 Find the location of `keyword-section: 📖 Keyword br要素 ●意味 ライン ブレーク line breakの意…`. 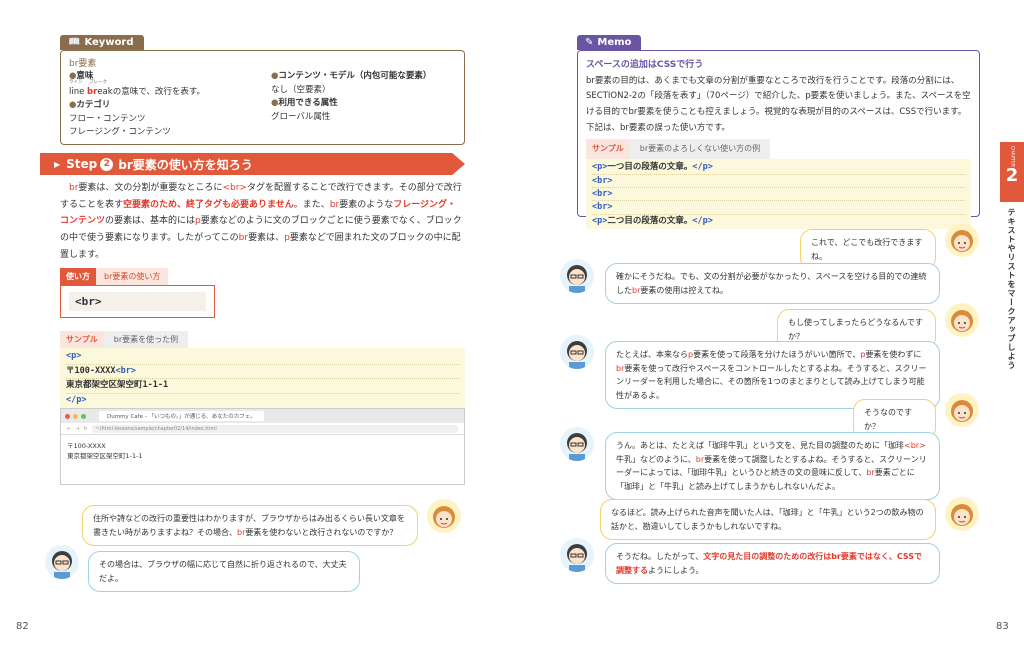

keyword-section: 📖 Keyword br要素 ●意味 ライン ブレーク line breakの意… is located at coordinates (262, 87).